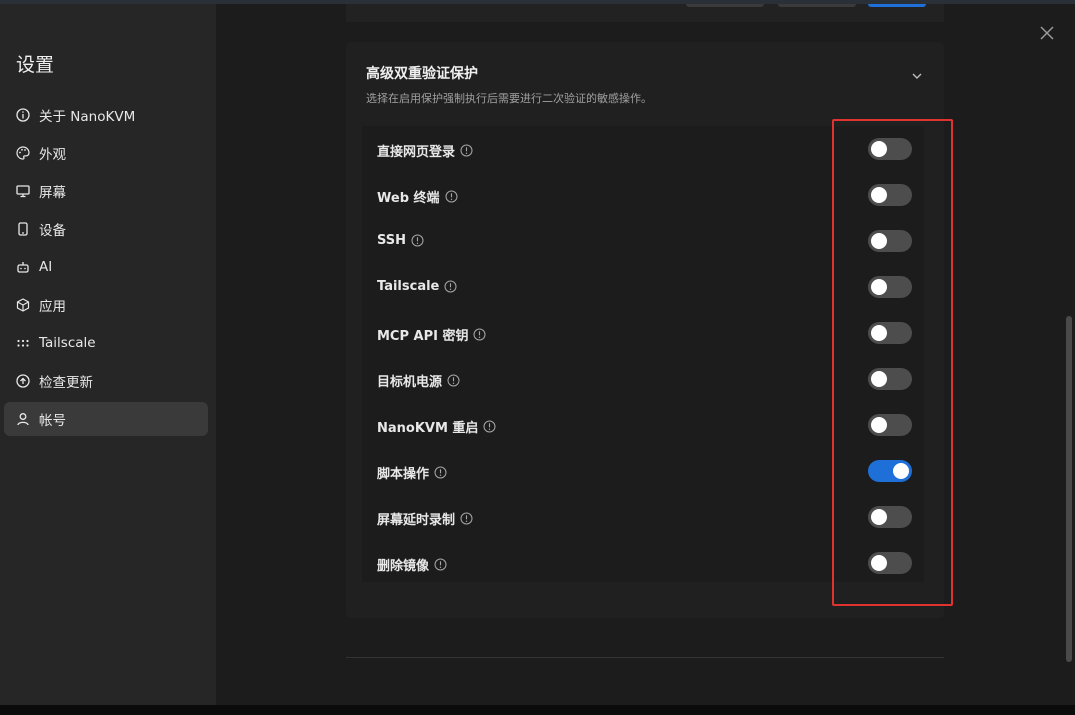  What do you see at coordinates (897, 5) in the screenshot?
I see `previous-section-primary-button` at bounding box center [897, 5].